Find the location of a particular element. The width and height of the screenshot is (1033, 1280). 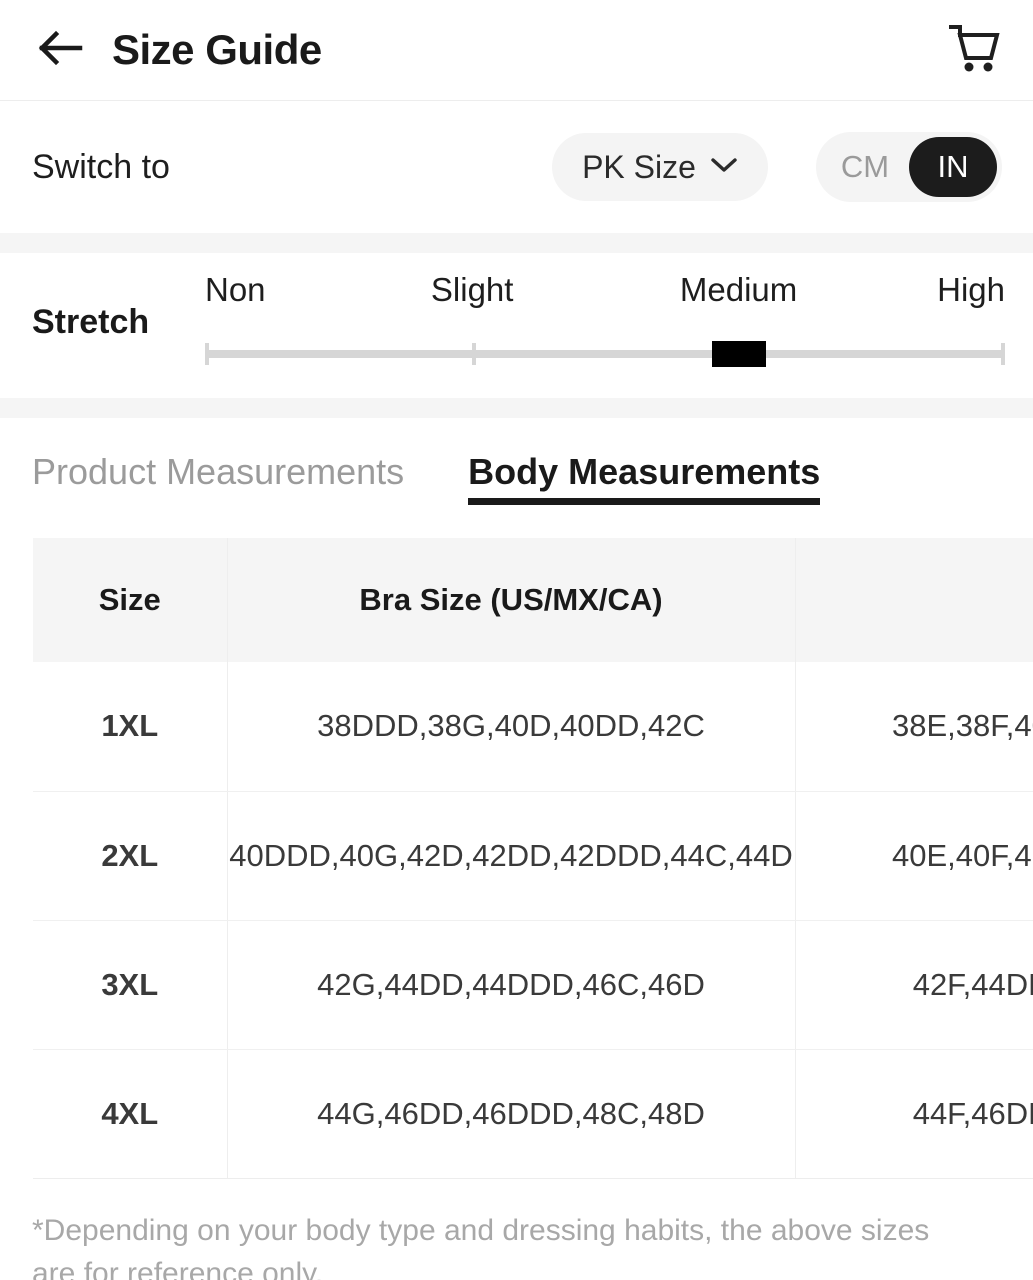

tab-product-measurements: Product Measurements is located at coordinates (218, 478).